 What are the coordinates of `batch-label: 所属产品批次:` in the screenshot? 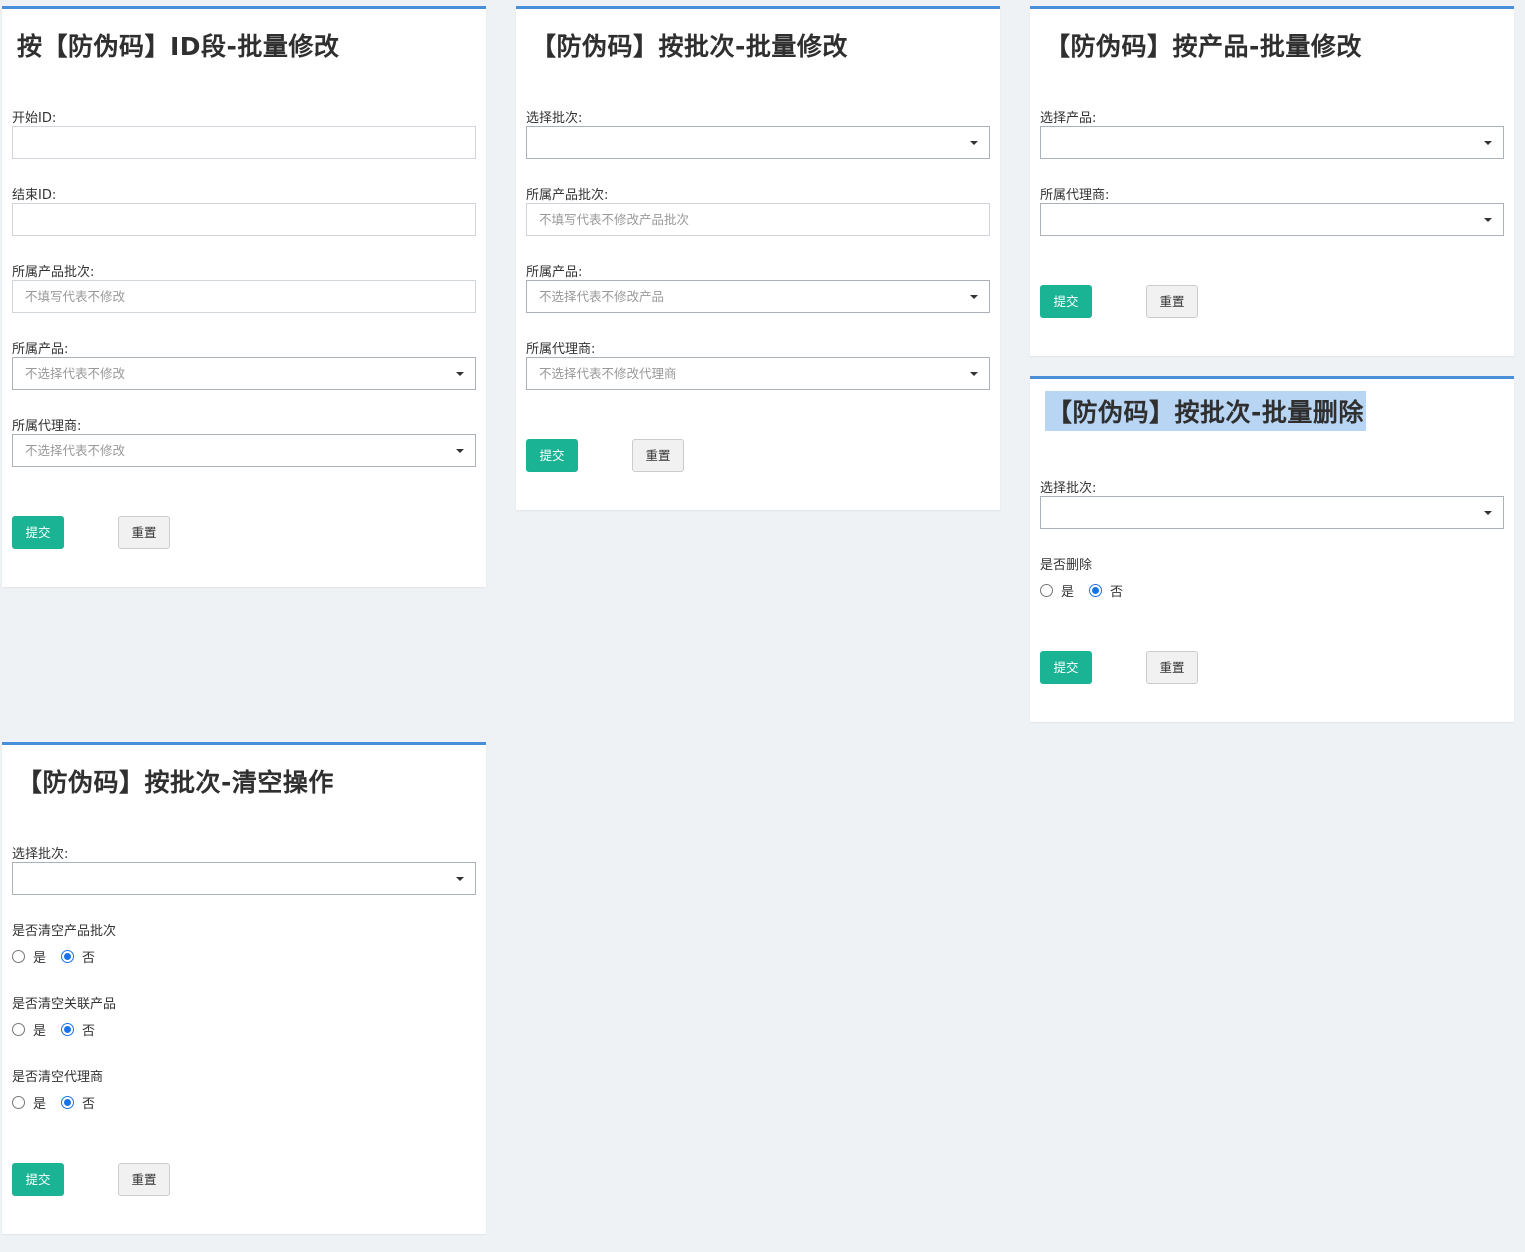 It's located at (53, 272).